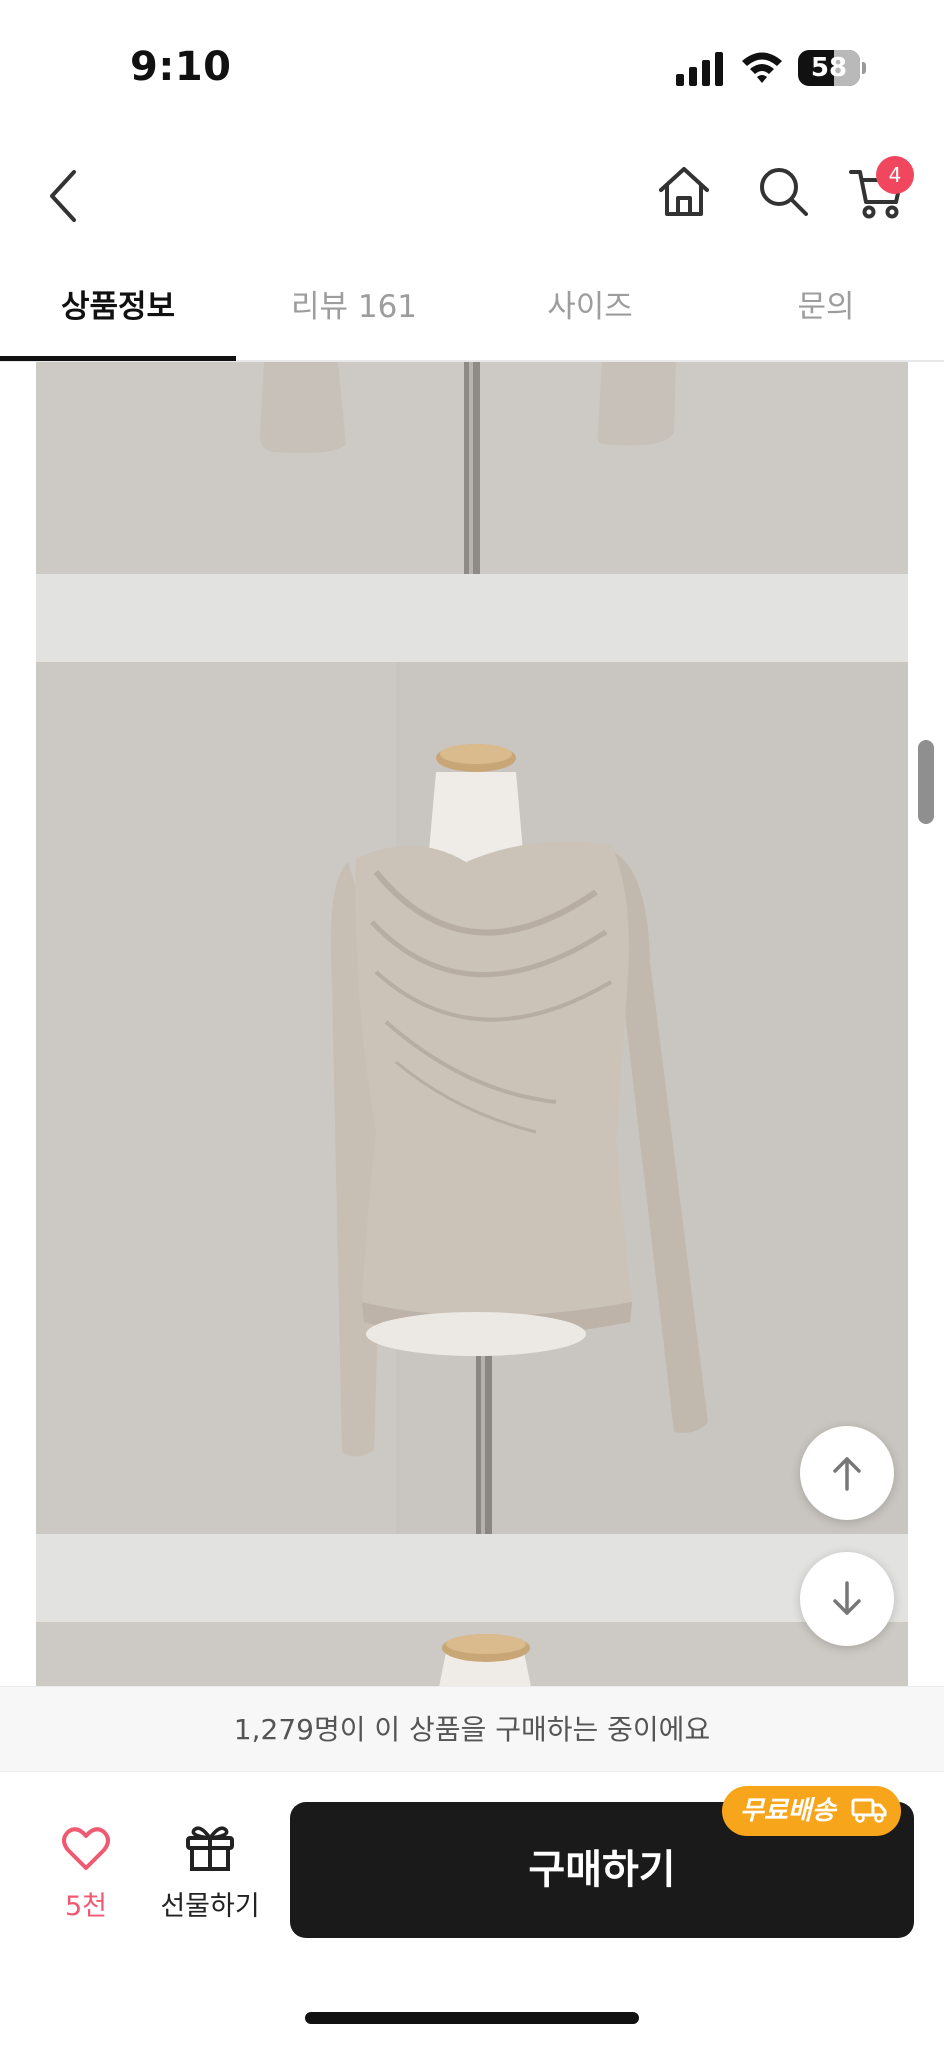 Image resolution: width=944 pixels, height=2046 pixels. Describe the element at coordinates (118, 313) in the screenshot. I see `tab-product-info: 상품정보` at that location.